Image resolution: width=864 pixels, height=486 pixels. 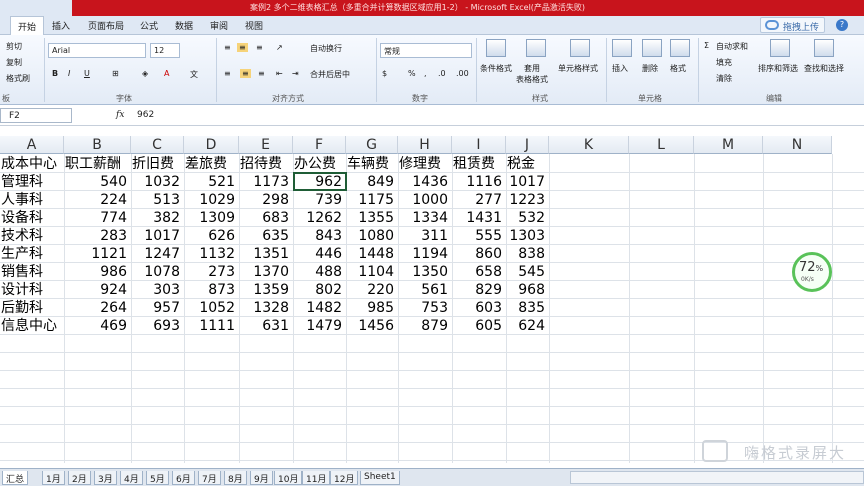 What do you see at coordinates (317, 290) in the screenshot?
I see `table-cell: 802` at bounding box center [317, 290].